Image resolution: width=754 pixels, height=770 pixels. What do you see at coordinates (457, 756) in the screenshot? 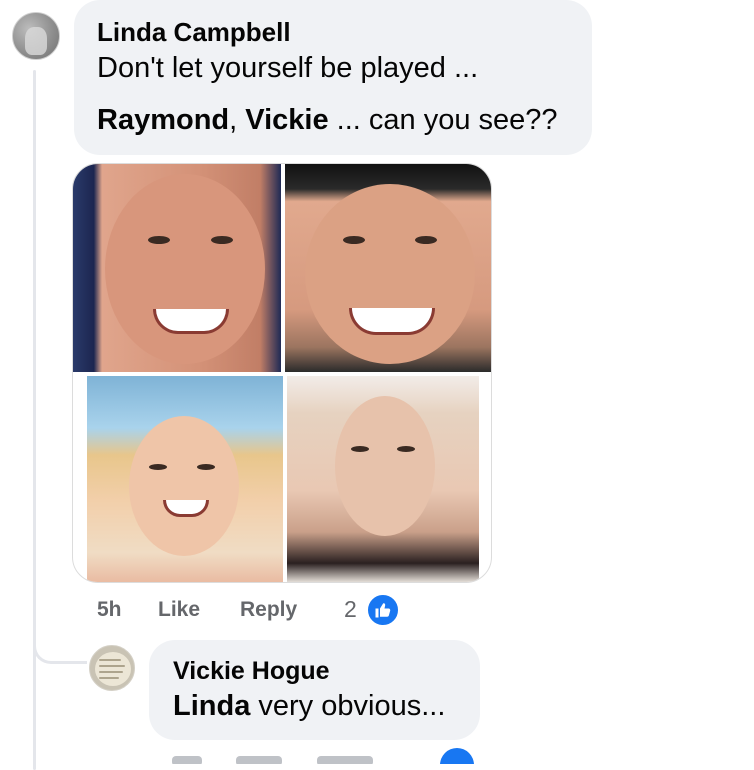
I see `reply-like-badge-partial` at bounding box center [457, 756].